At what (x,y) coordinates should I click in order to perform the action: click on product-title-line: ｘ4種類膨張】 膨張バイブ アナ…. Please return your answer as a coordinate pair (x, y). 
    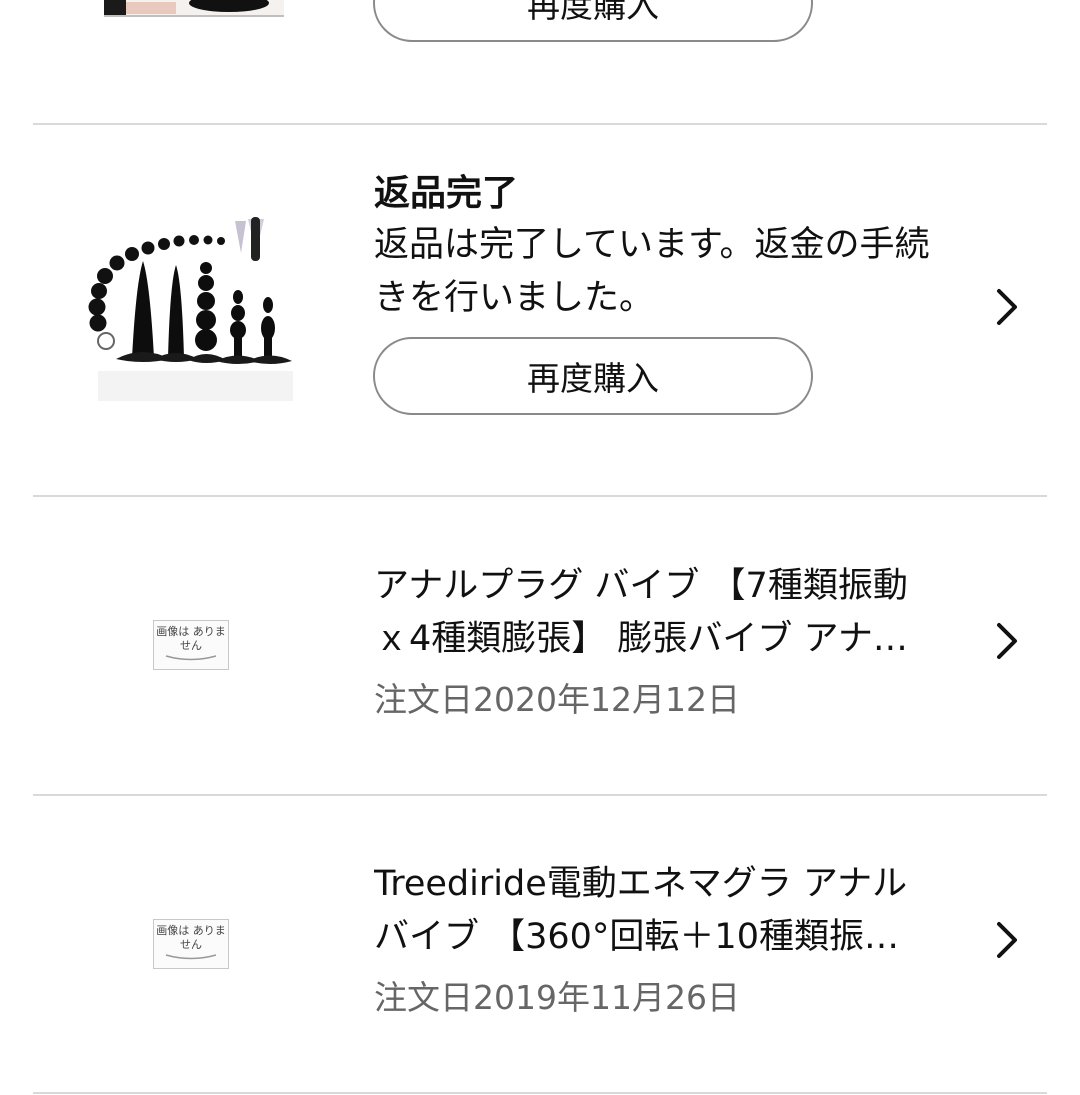
    Looking at the image, I should click on (641, 639).